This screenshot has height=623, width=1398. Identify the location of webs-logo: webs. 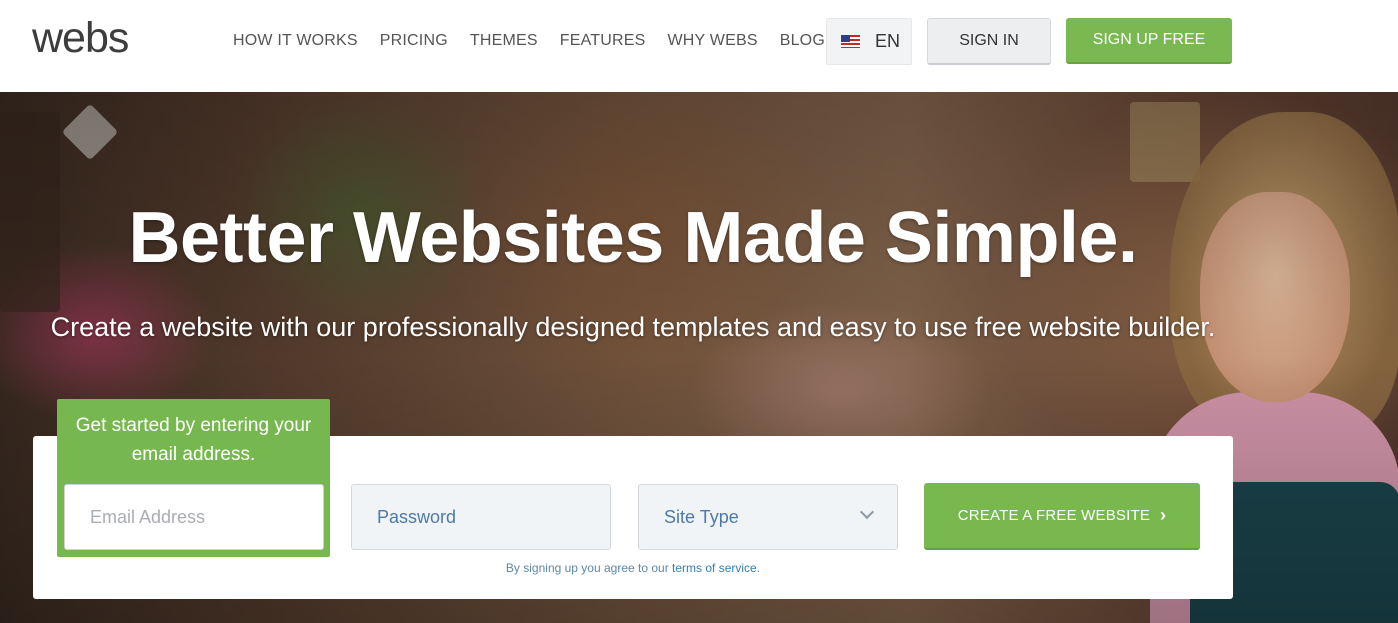
(80, 38).